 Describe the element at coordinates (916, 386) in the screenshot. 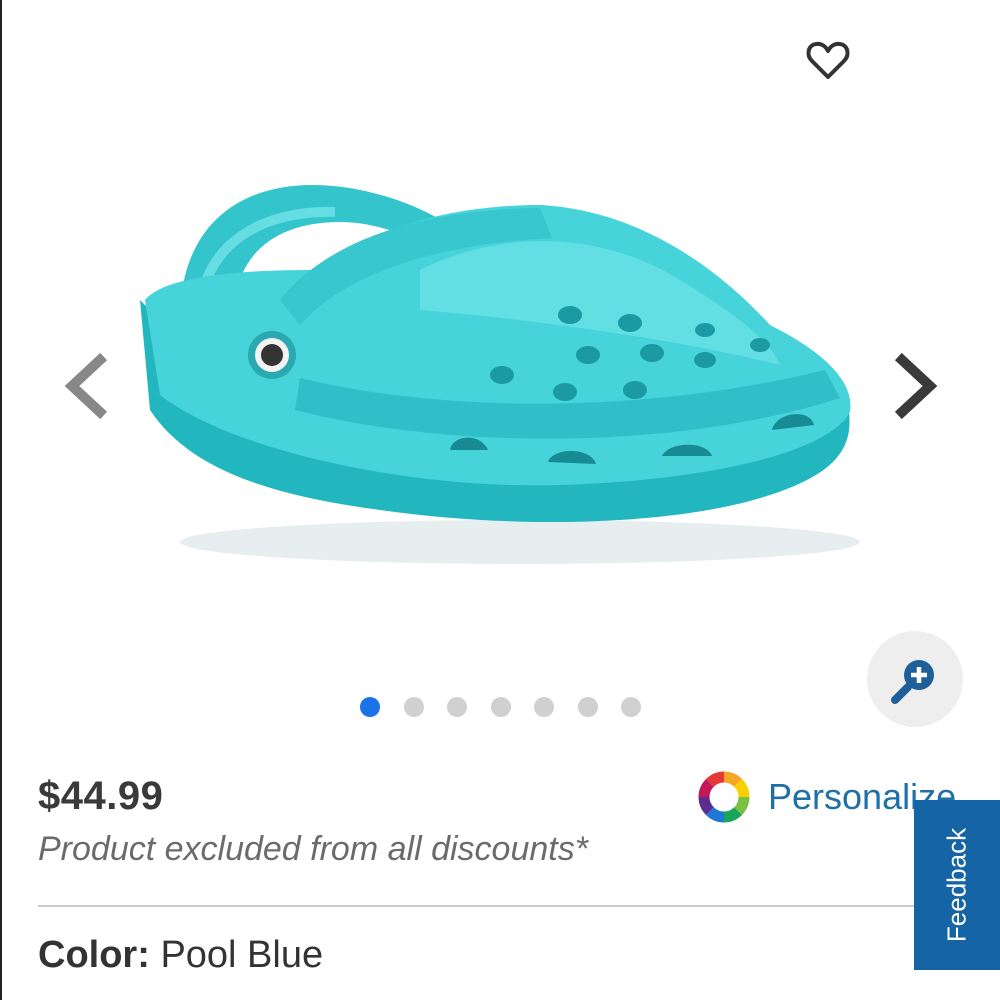

I see `chevron-right-icon` at that location.